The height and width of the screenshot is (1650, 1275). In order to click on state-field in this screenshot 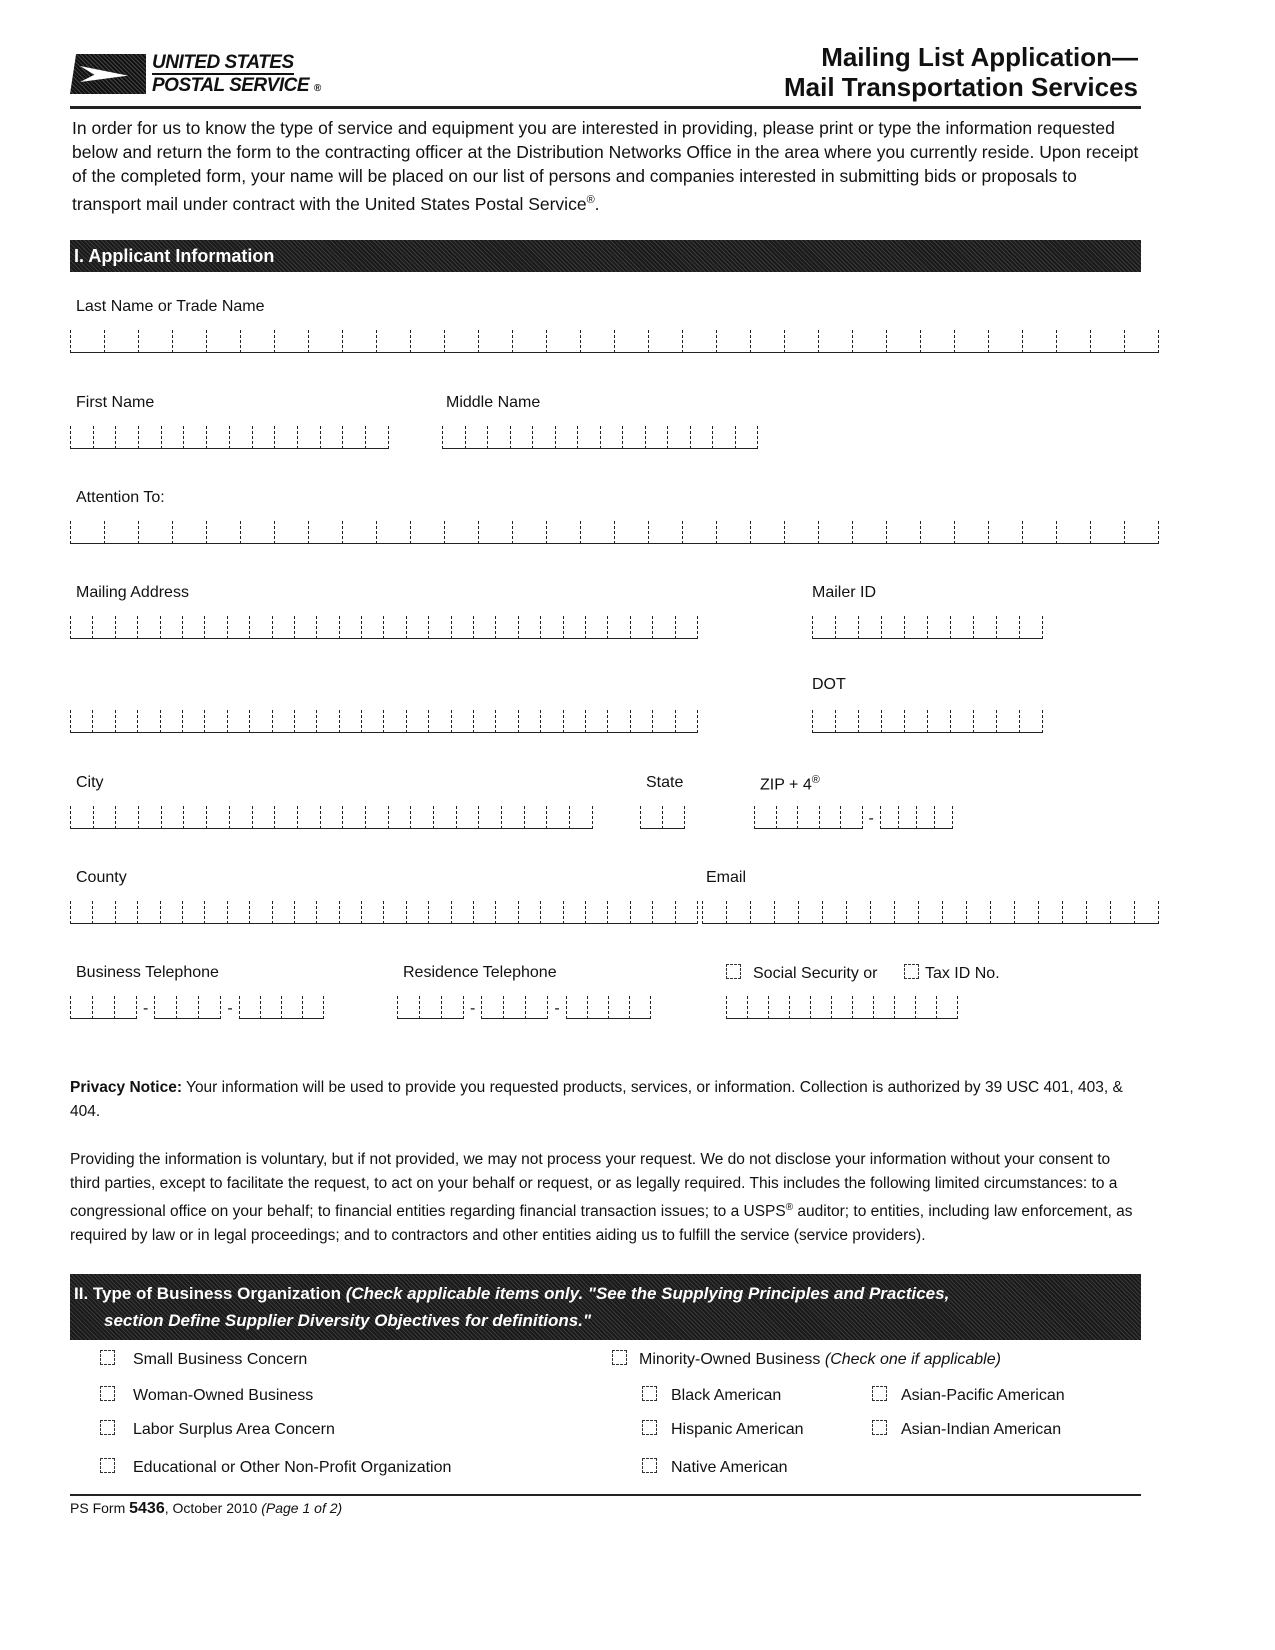, I will do `click(662, 819)`.